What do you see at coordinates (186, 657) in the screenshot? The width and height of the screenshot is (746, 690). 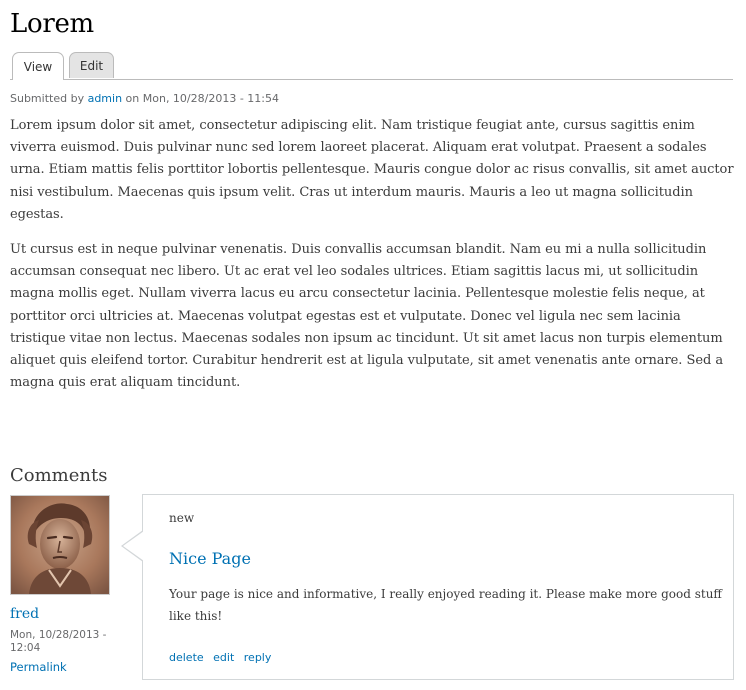 I see `delete-link: delete` at bounding box center [186, 657].